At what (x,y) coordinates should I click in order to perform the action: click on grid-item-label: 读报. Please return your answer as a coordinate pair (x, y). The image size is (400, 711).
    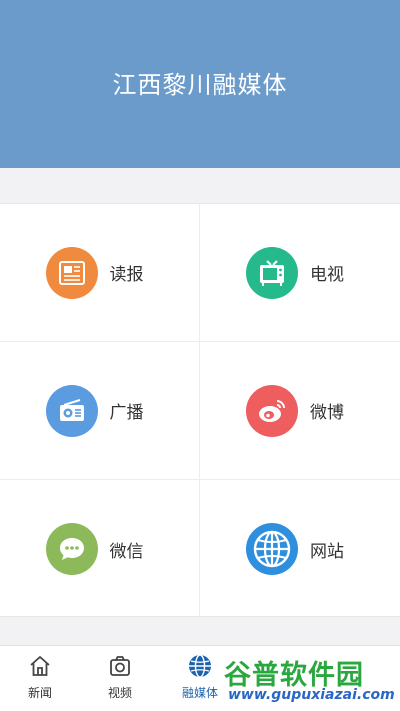
    Looking at the image, I should click on (126, 275).